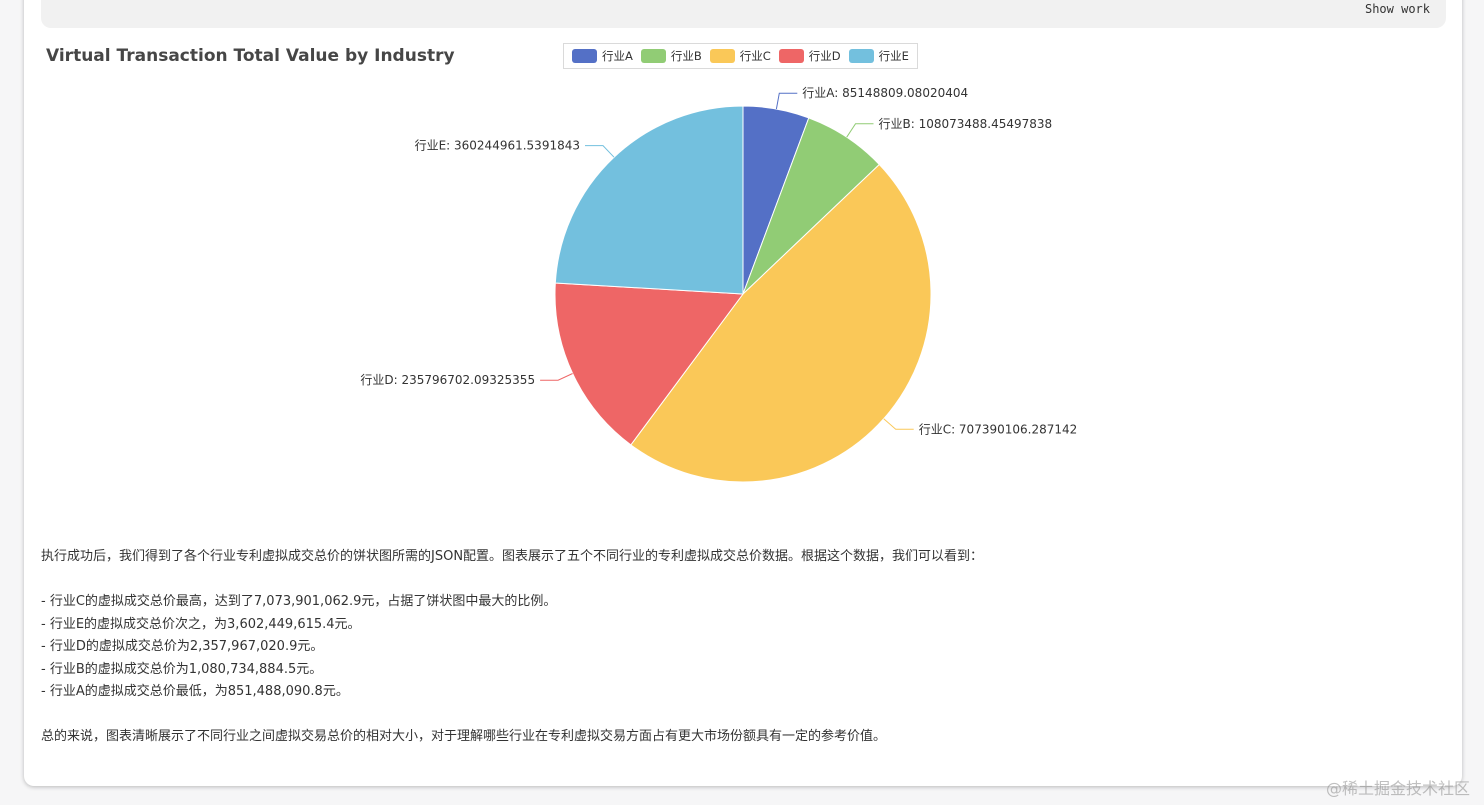 This screenshot has width=1484, height=805. I want to click on slice-label: 行业C: 707390106.287142, so click(998, 429).